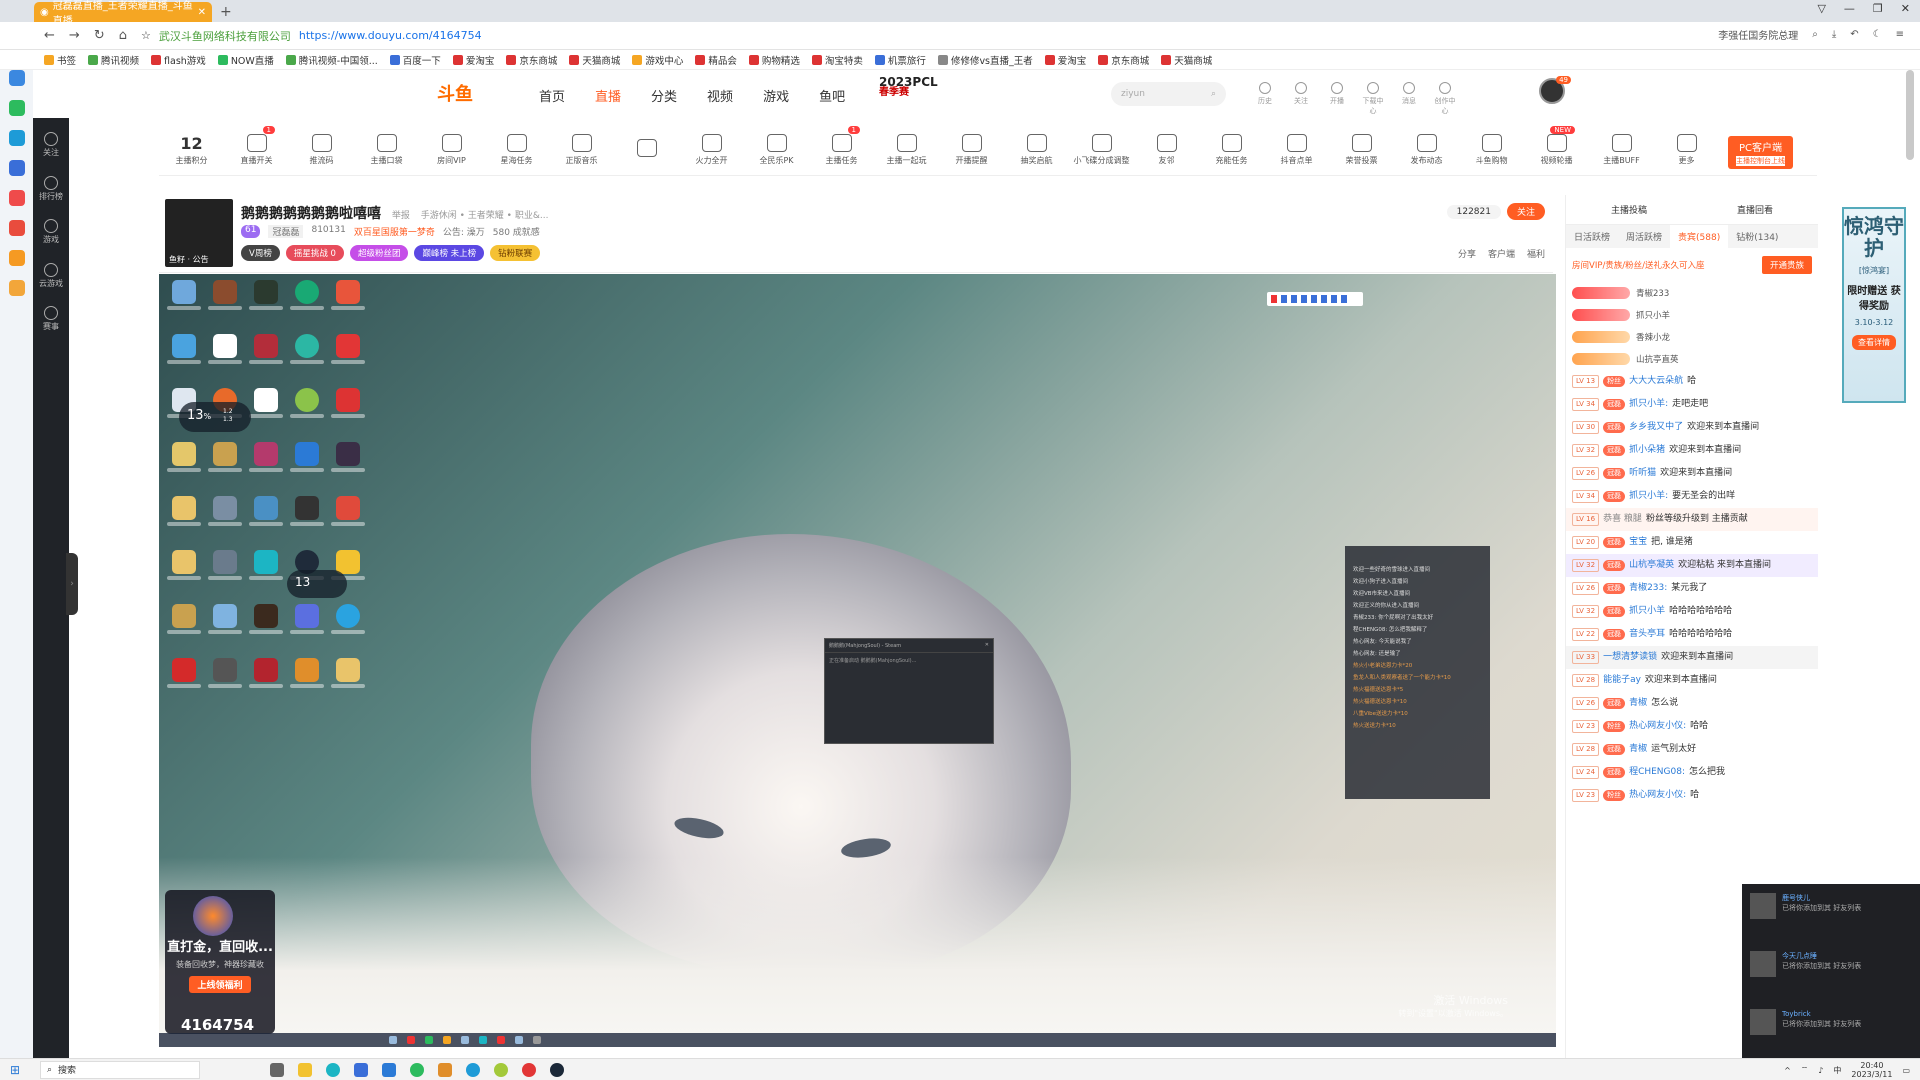 The width and height of the screenshot is (1920, 1080). Describe the element at coordinates (394, 231) in the screenshot. I see `anchor-award: 双百星国服第一梦奇` at that location.